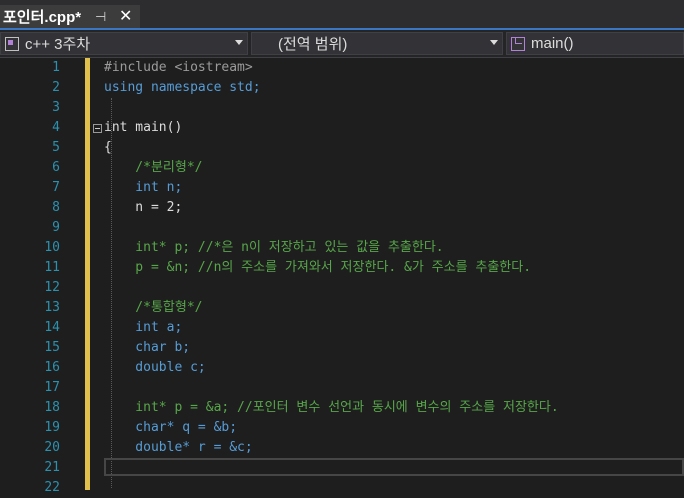 The image size is (684, 498). I want to click on collapse-icon, so click(97, 128).